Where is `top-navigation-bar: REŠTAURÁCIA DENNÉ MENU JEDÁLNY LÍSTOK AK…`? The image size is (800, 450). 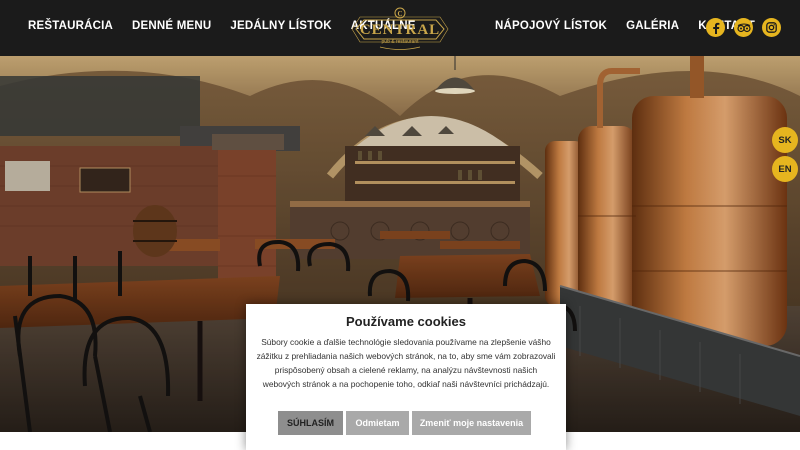 top-navigation-bar: REŠTAURÁCIA DENNÉ MENU JEDÁLNY LÍSTOK AK… is located at coordinates (400, 28).